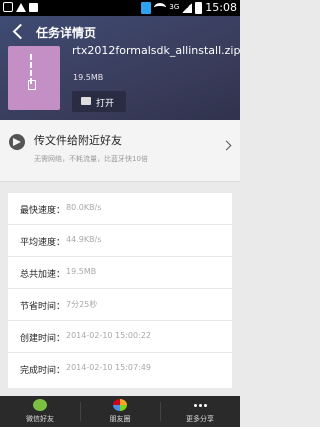  I want to click on send-icon, so click(17, 142).